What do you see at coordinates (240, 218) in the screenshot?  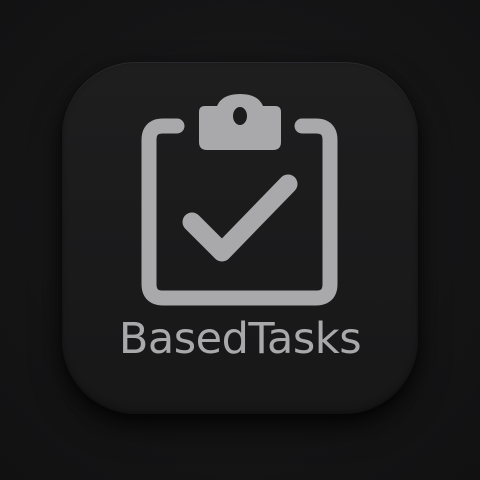 I see `check-mark` at bounding box center [240, 218].